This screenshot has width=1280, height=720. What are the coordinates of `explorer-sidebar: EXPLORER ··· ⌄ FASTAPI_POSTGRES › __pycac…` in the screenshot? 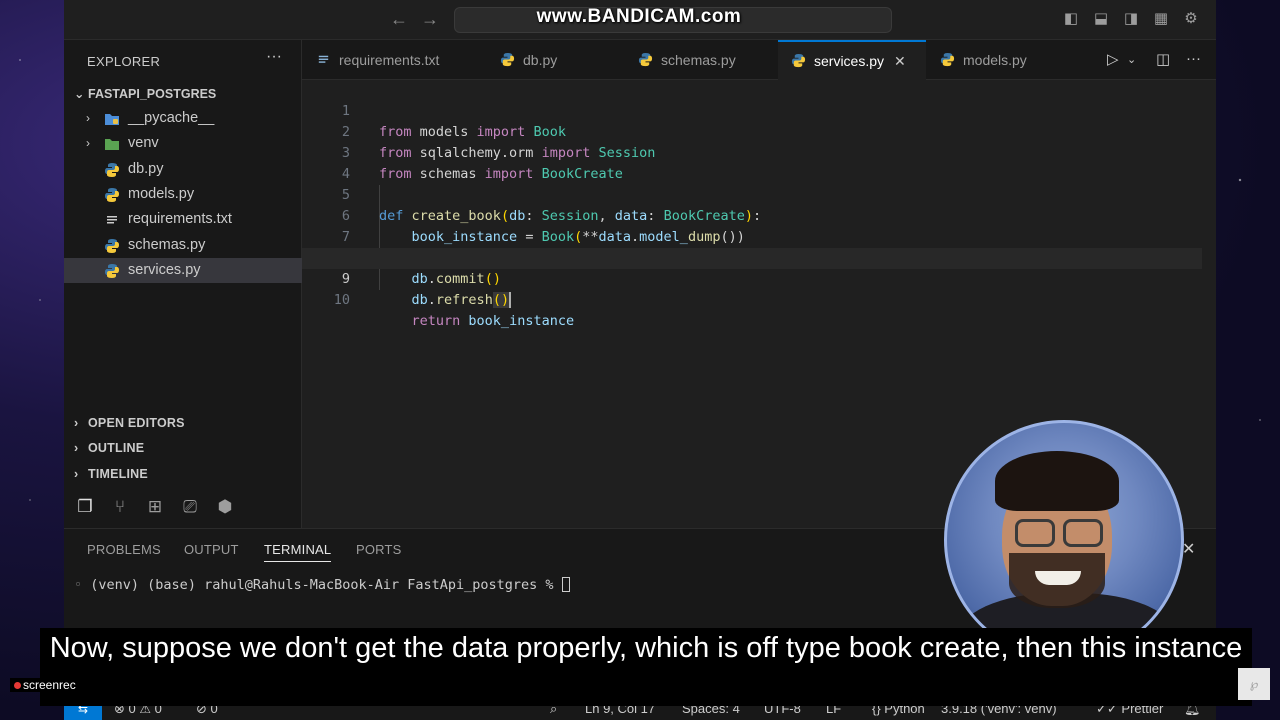 It's located at (183, 284).